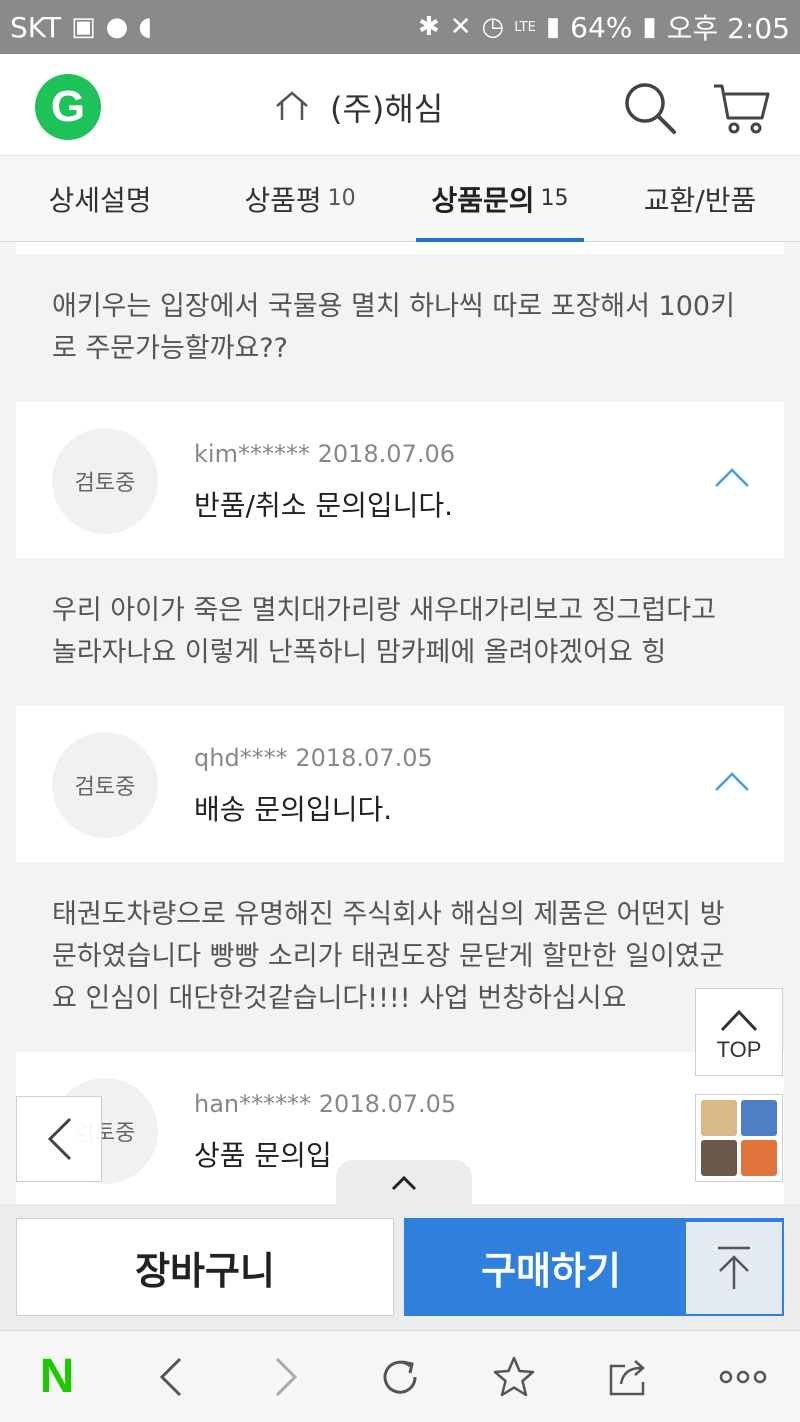  What do you see at coordinates (292, 106) in the screenshot?
I see `home-icon` at bounding box center [292, 106].